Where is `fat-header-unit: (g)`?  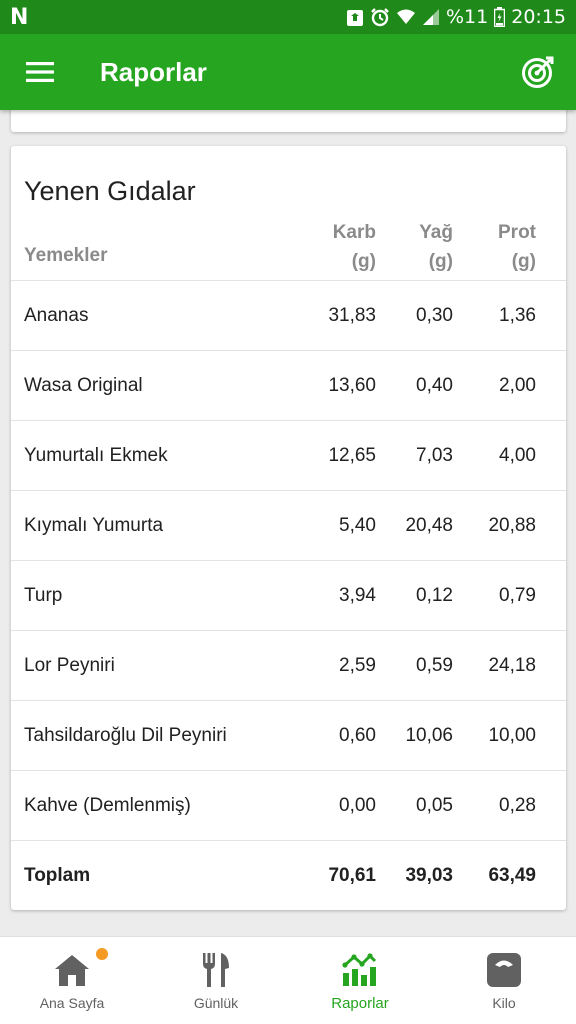
fat-header-unit: (g) is located at coordinates (440, 261).